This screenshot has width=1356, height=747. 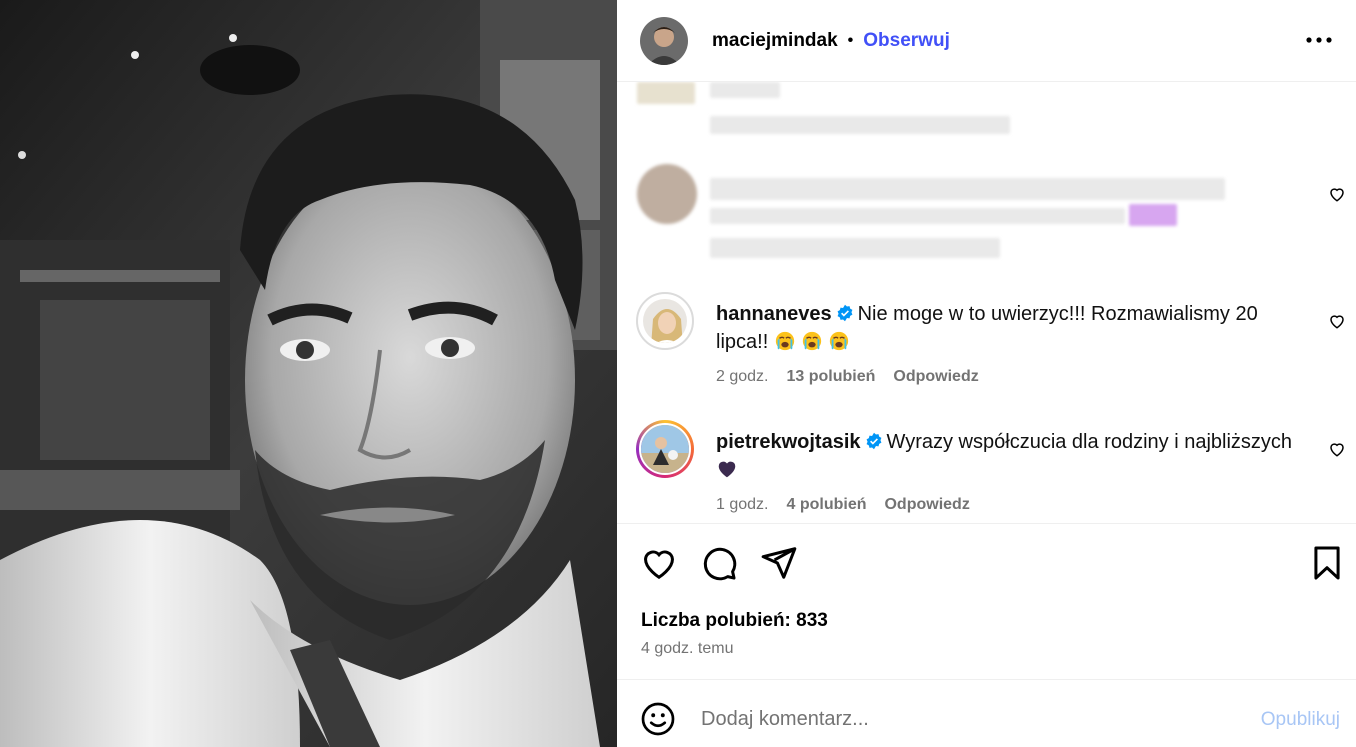 What do you see at coordinates (986, 41) in the screenshot?
I see `post-header: maciejmindak • Obserwuj` at bounding box center [986, 41].